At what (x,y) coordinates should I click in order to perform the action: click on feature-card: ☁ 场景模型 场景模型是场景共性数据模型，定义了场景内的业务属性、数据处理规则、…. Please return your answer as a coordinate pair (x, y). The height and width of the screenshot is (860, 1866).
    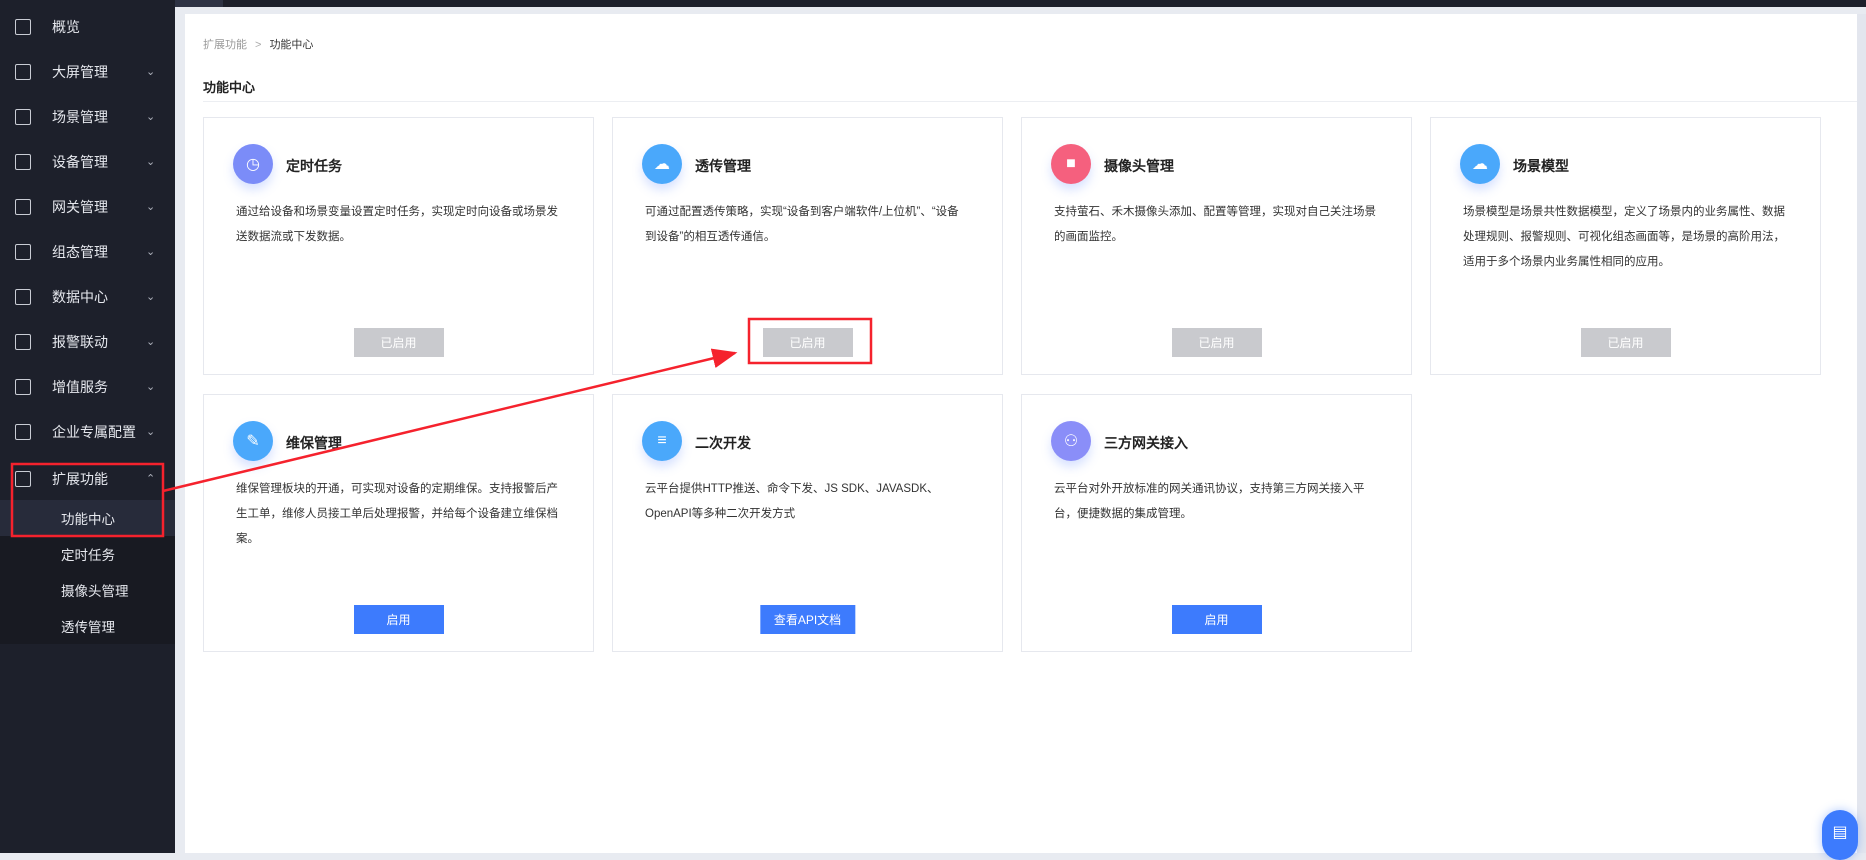
    Looking at the image, I should click on (1625, 246).